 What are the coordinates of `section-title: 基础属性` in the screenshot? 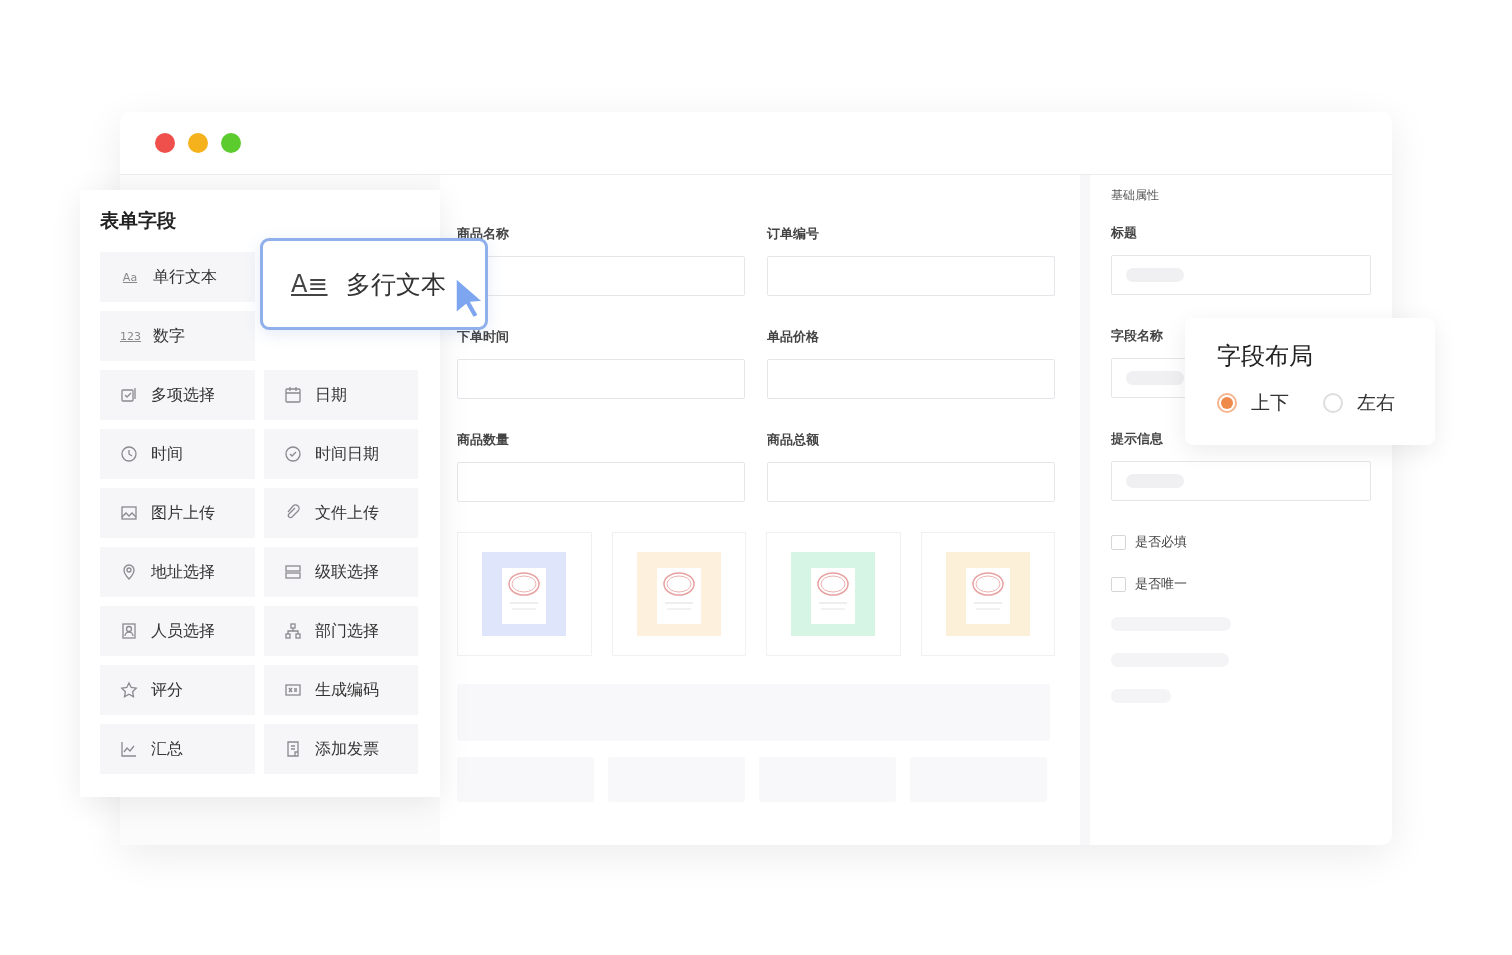 It's located at (1135, 195).